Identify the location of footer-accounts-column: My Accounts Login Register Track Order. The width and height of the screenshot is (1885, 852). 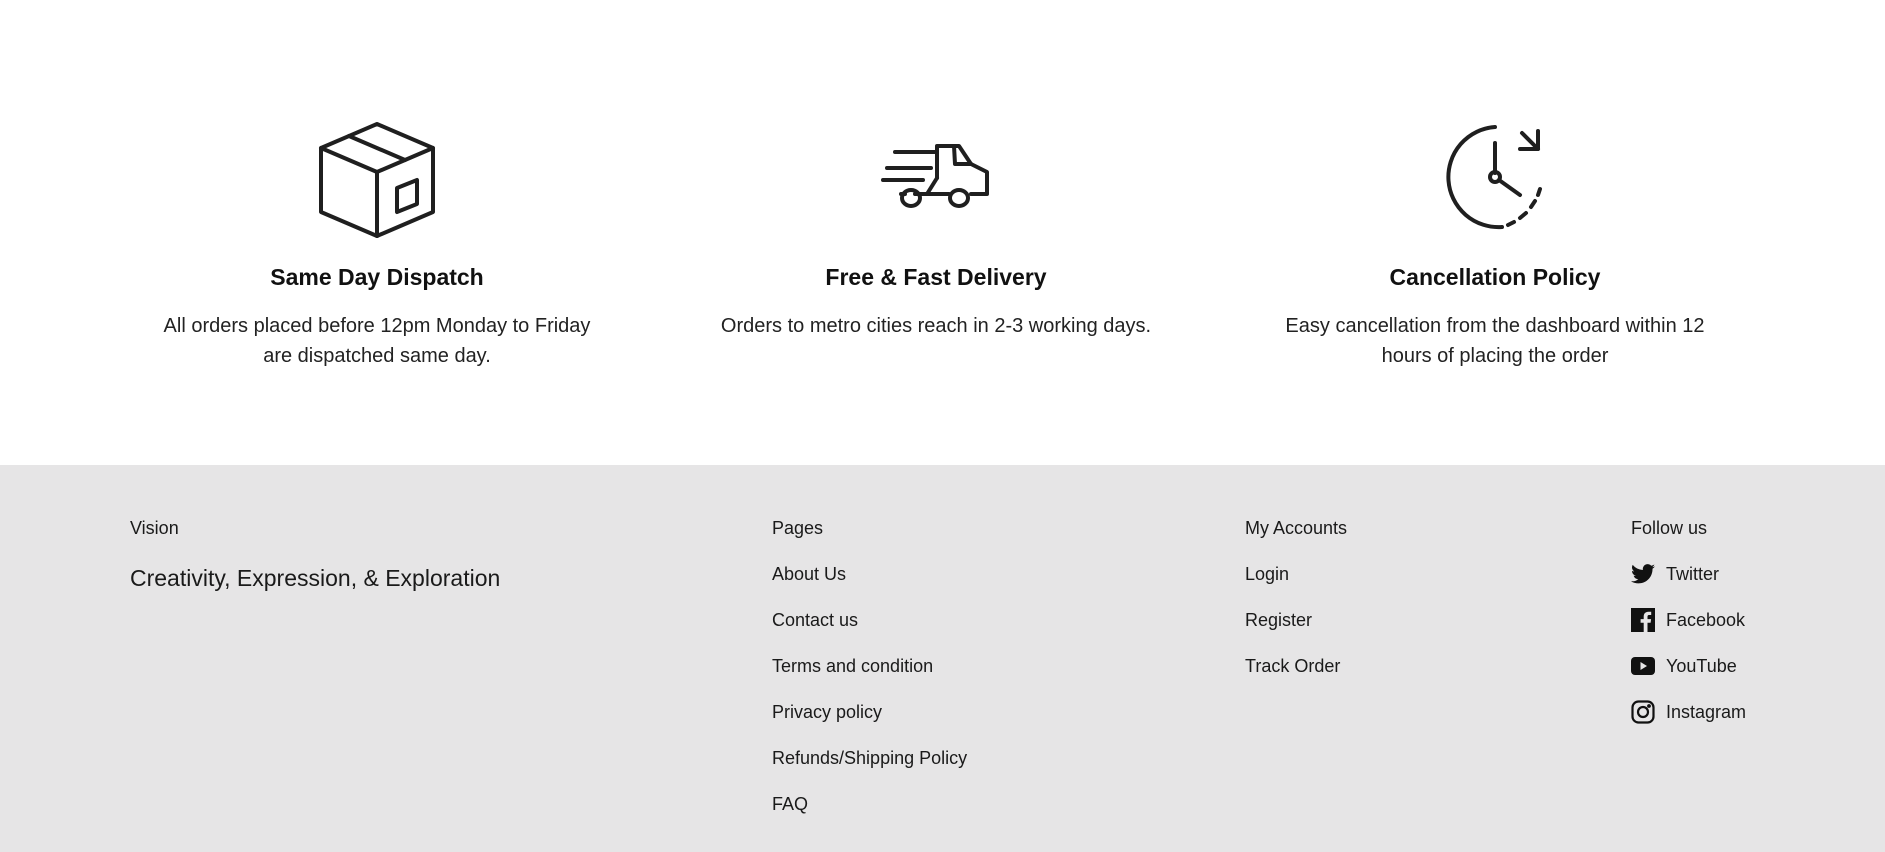
(1296, 609).